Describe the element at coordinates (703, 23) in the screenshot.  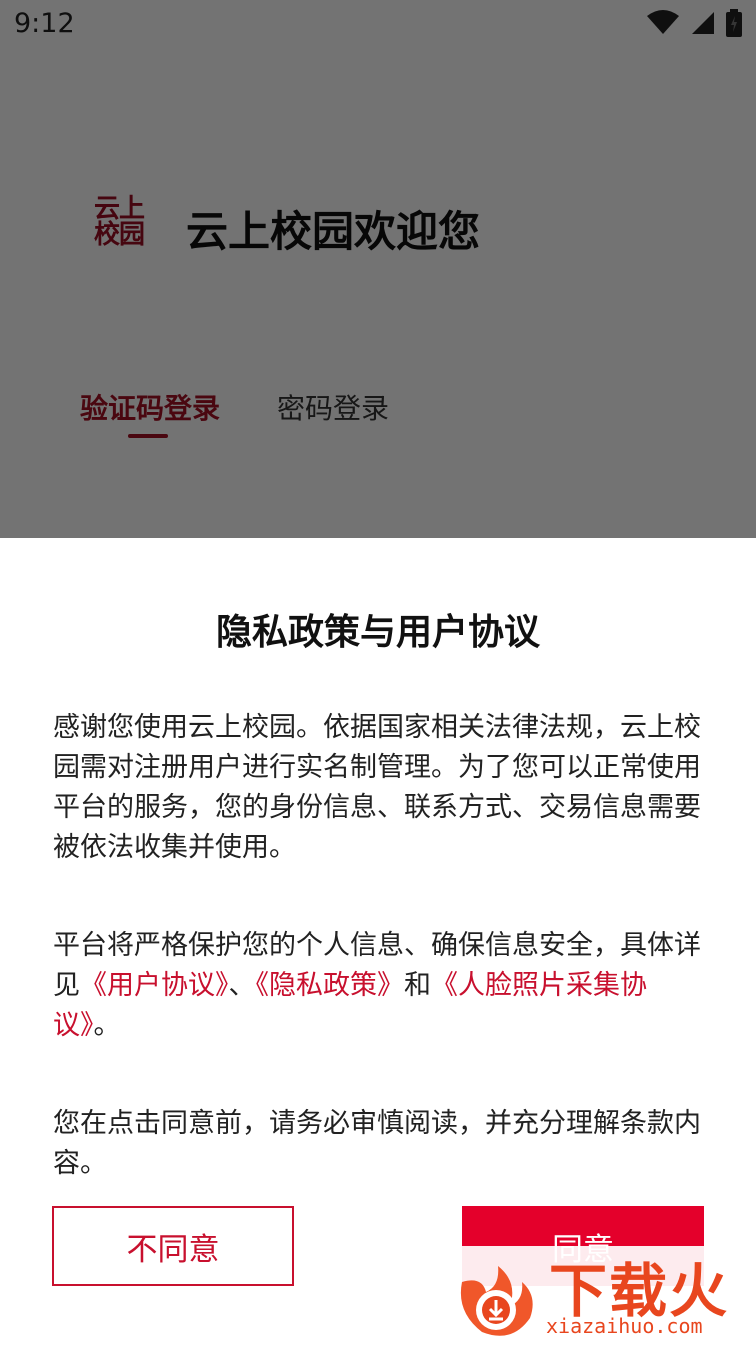
I see `signal-icon` at that location.